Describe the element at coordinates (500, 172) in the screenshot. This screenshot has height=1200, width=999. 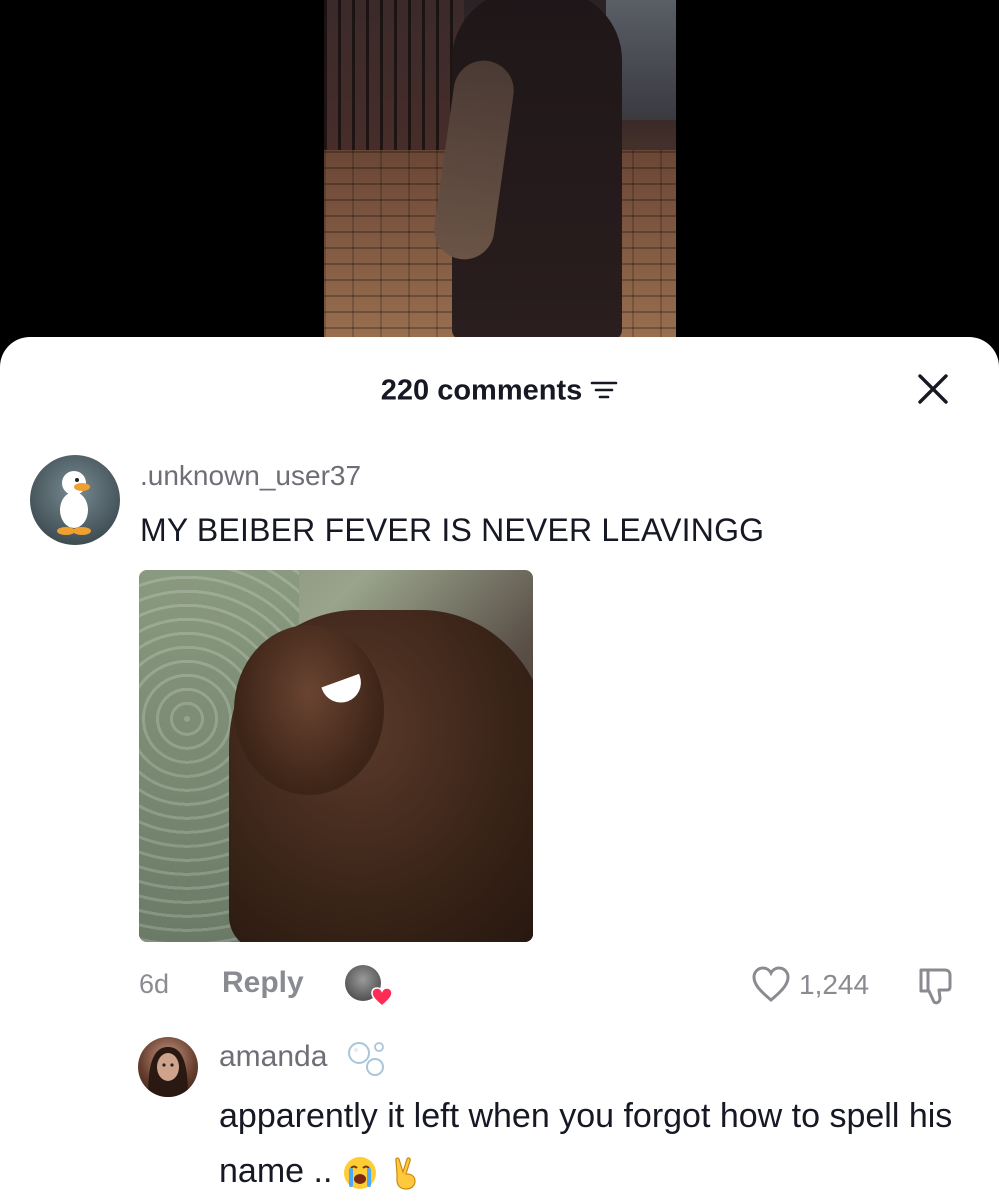
I see `video-background` at that location.